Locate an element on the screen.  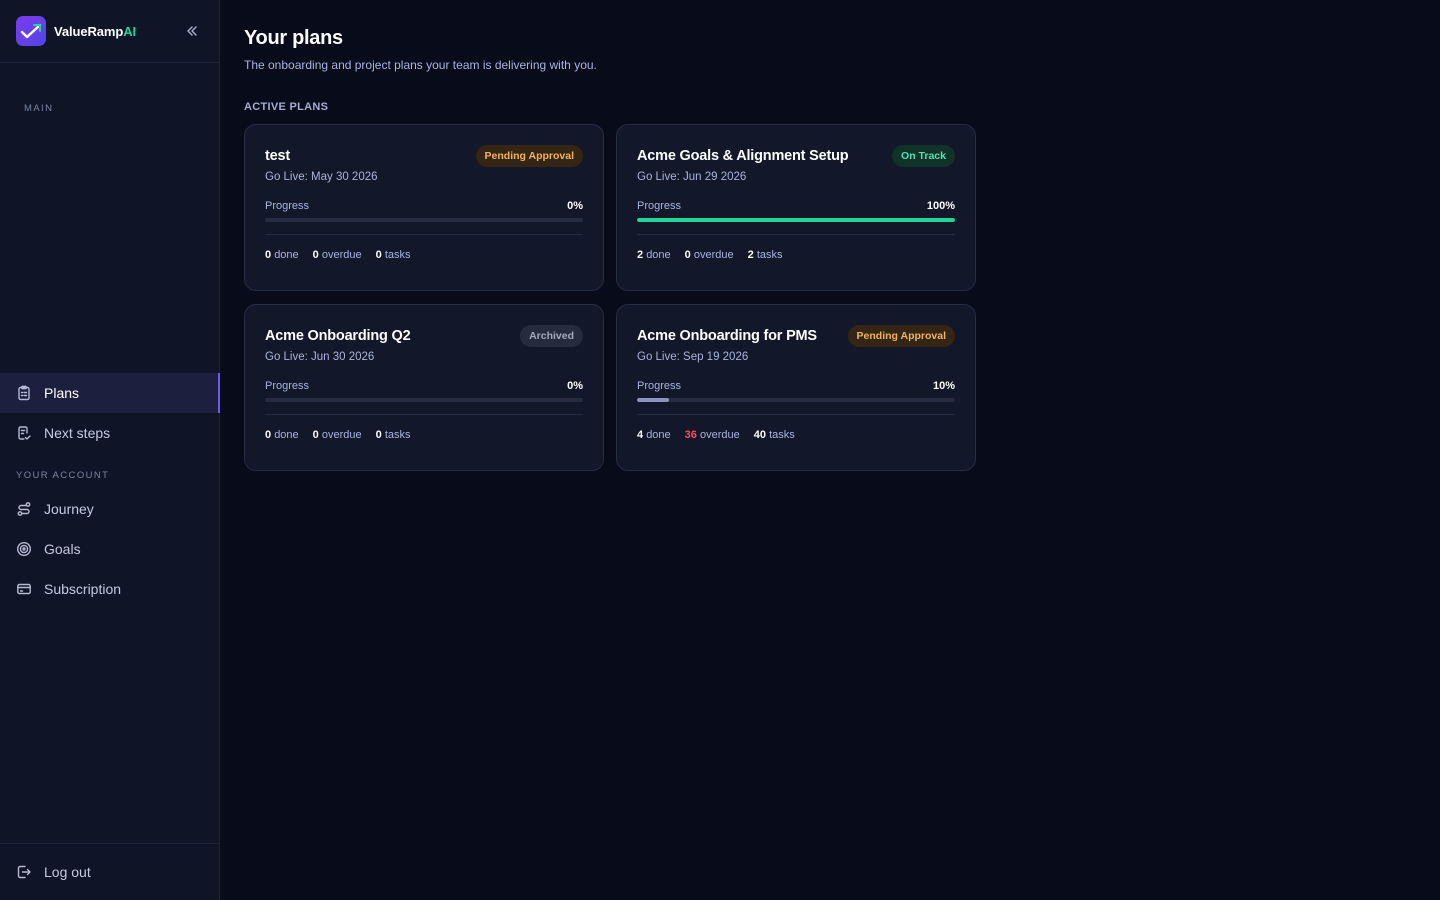
logout-label: Log out is located at coordinates (67, 872).